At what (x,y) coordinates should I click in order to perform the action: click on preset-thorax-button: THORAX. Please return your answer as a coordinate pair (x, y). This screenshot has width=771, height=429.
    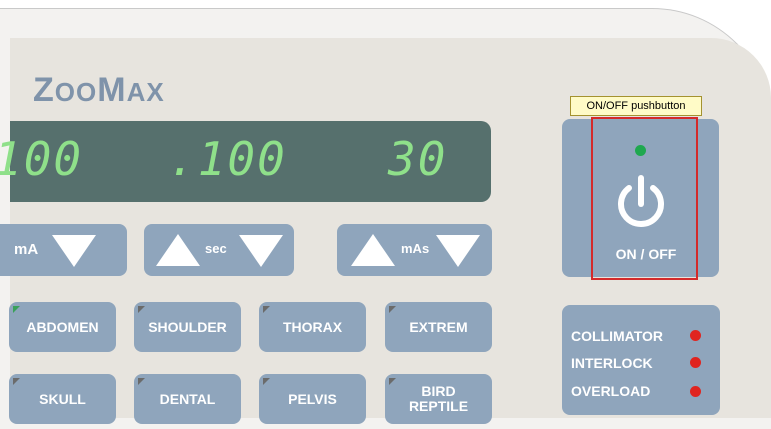
    Looking at the image, I should click on (312, 327).